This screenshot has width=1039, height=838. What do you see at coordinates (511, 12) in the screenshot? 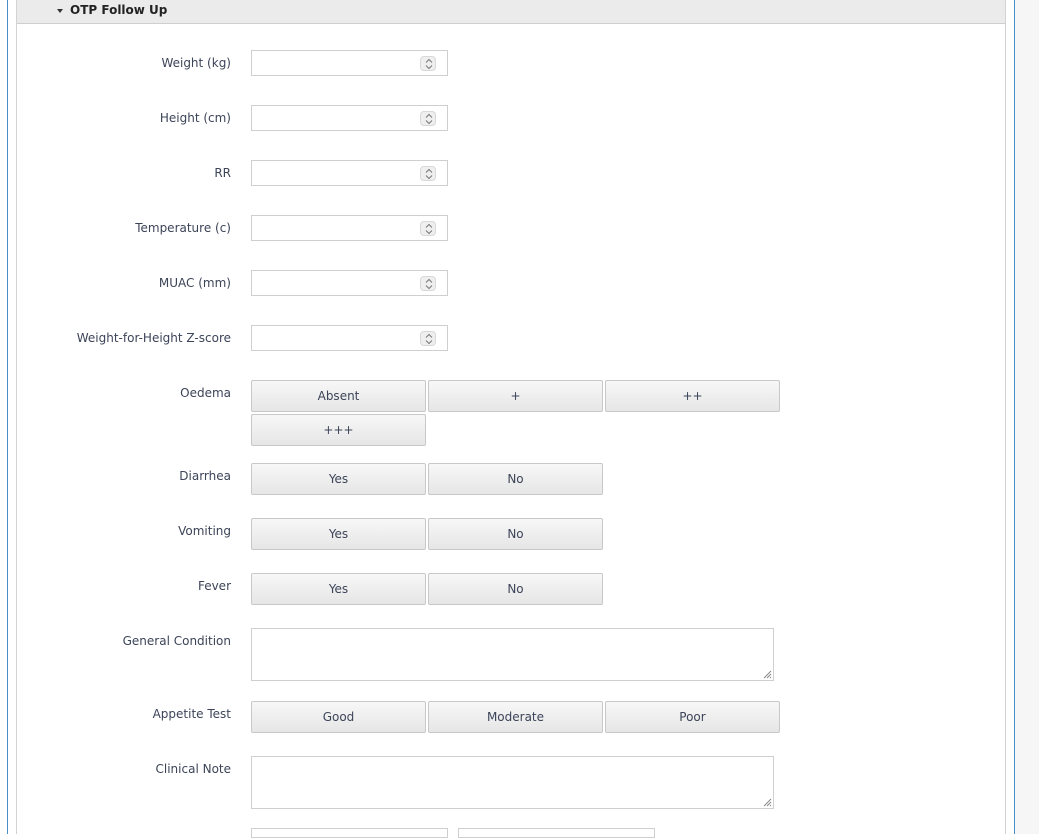
I see `section-header: OTP Follow Up` at bounding box center [511, 12].